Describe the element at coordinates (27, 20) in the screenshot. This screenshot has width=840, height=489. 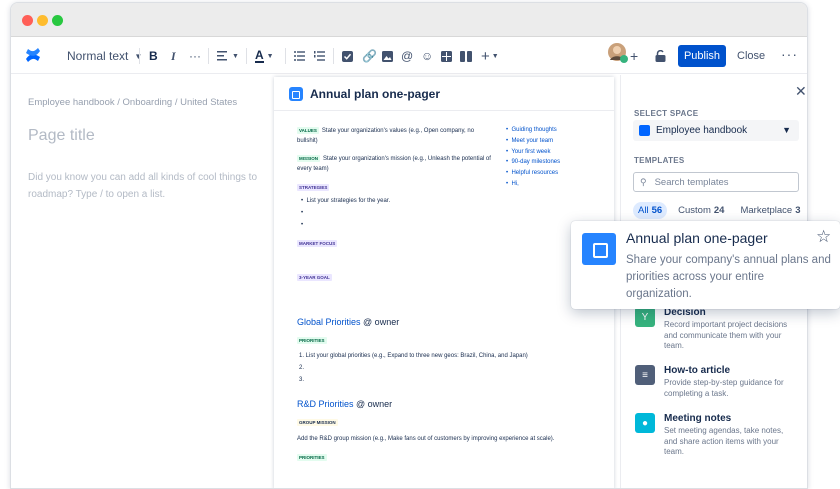
I see `close-window-button` at that location.